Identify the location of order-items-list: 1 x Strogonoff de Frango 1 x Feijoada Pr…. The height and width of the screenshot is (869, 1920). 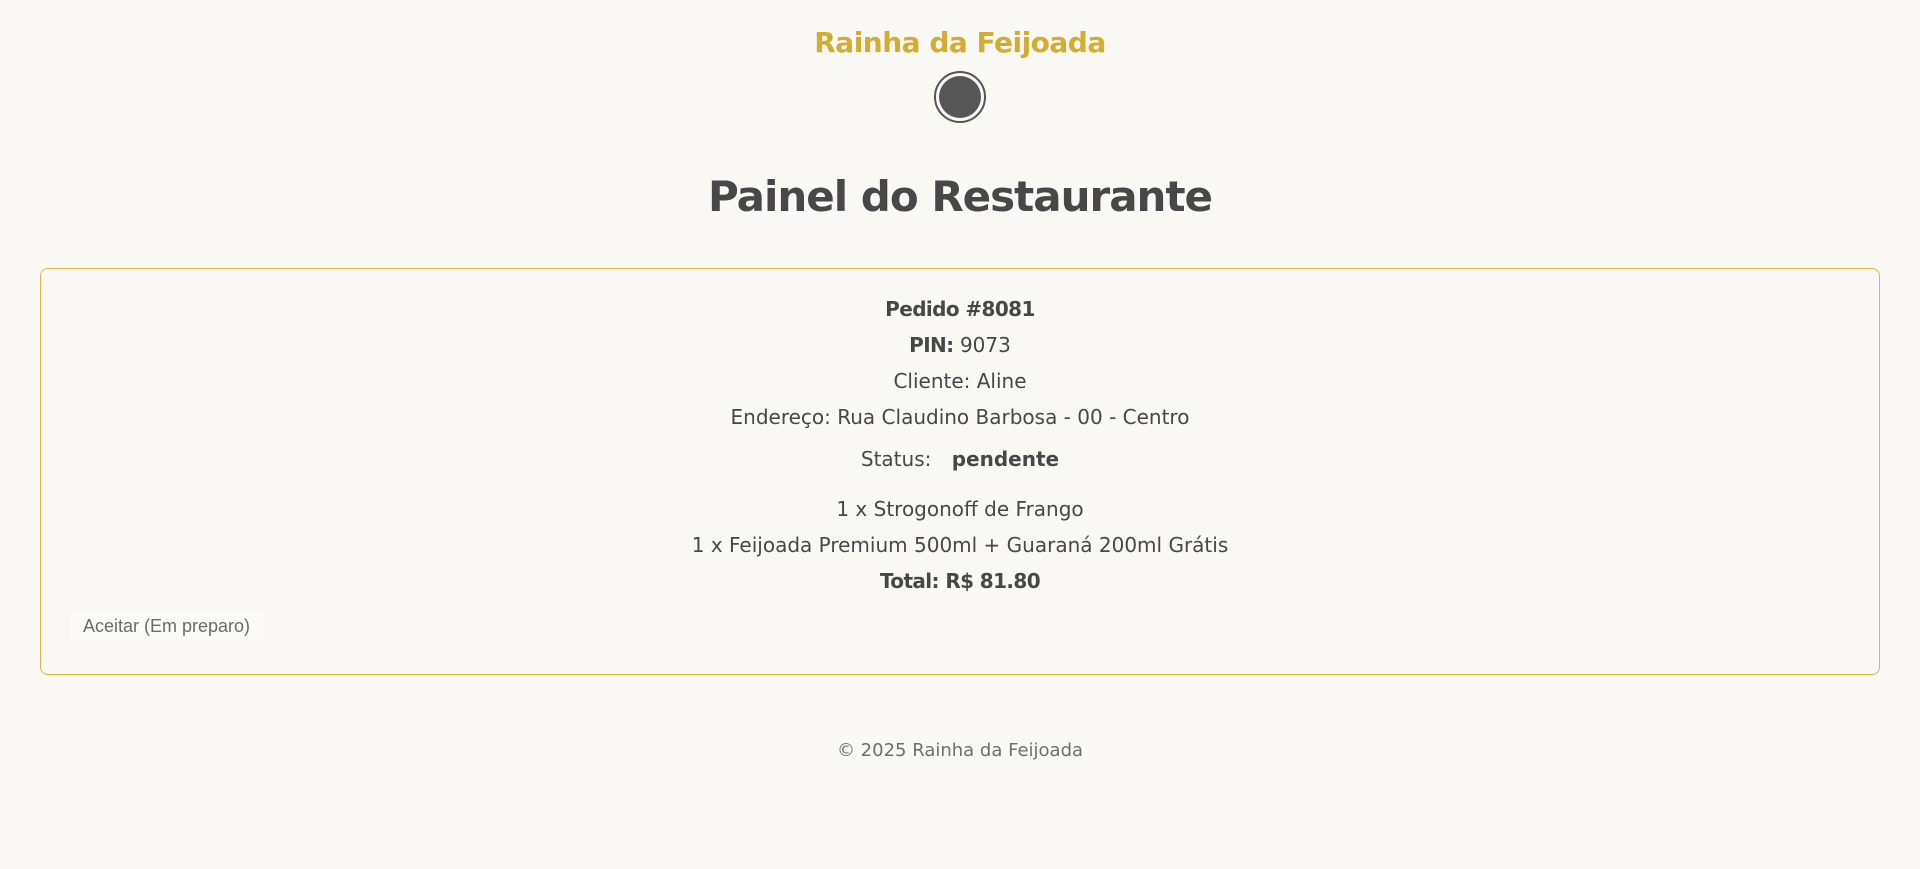
(960, 527).